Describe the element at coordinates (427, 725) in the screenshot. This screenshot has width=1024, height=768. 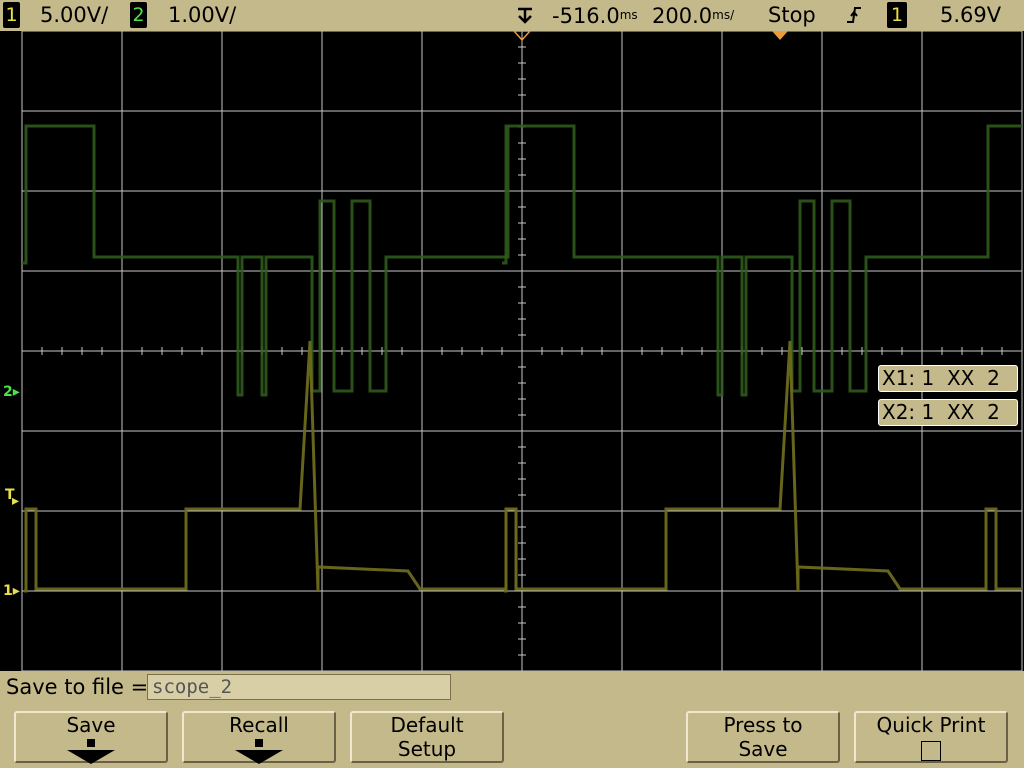
I see `default-setup-label-1: Default` at that location.